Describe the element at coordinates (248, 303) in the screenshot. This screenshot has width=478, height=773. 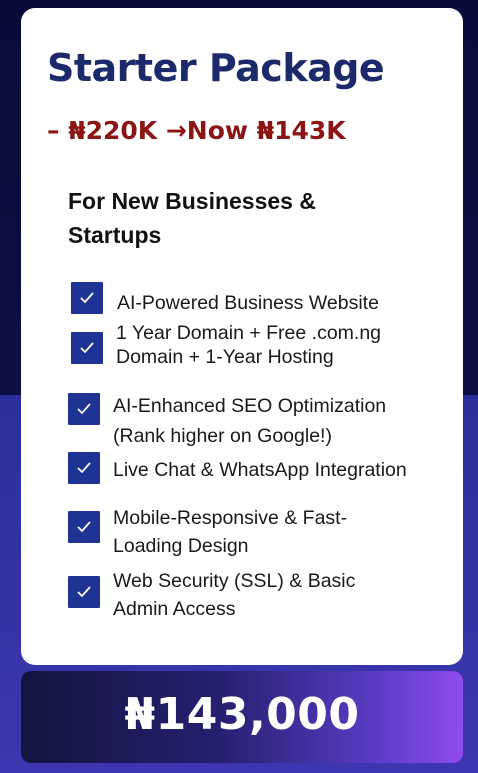
I see `feature-label: AI-Powered Business Website` at that location.